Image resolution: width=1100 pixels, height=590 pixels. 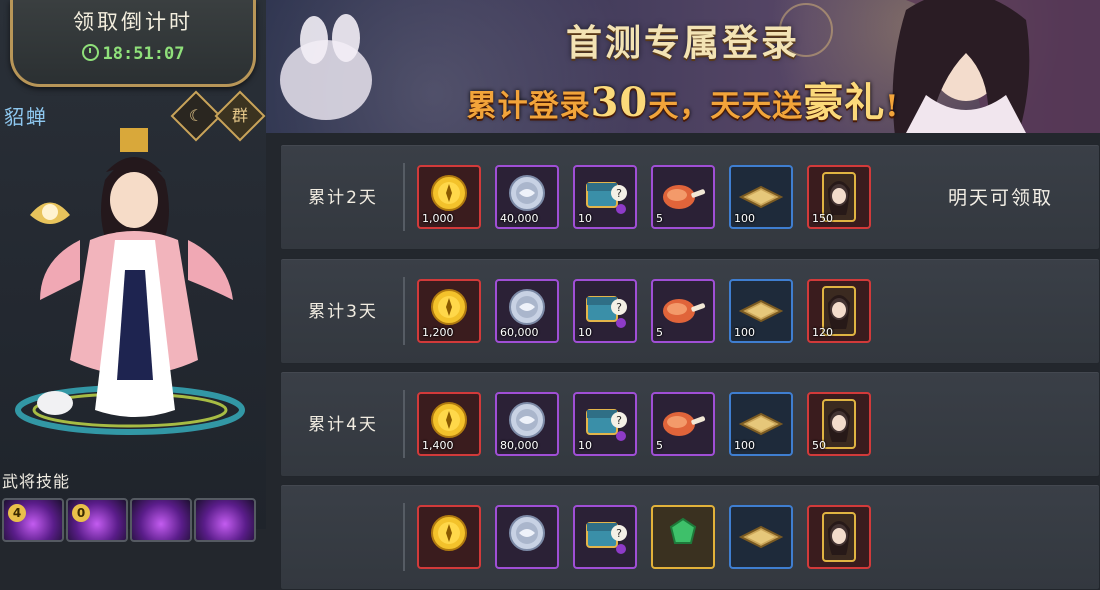 I want to click on claim-status: 明天可领取, so click(x=1000, y=196).